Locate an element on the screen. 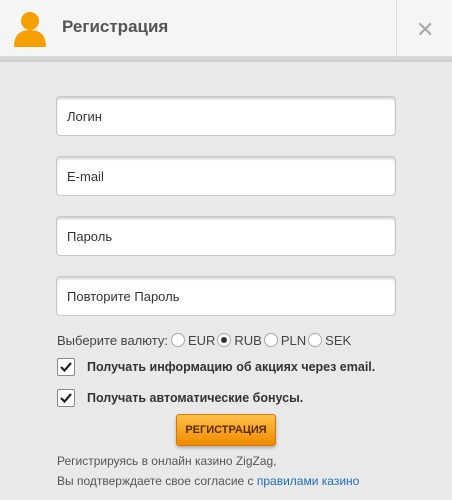 The width and height of the screenshot is (452, 500). currency-option-rub: RUB is located at coordinates (247, 340).